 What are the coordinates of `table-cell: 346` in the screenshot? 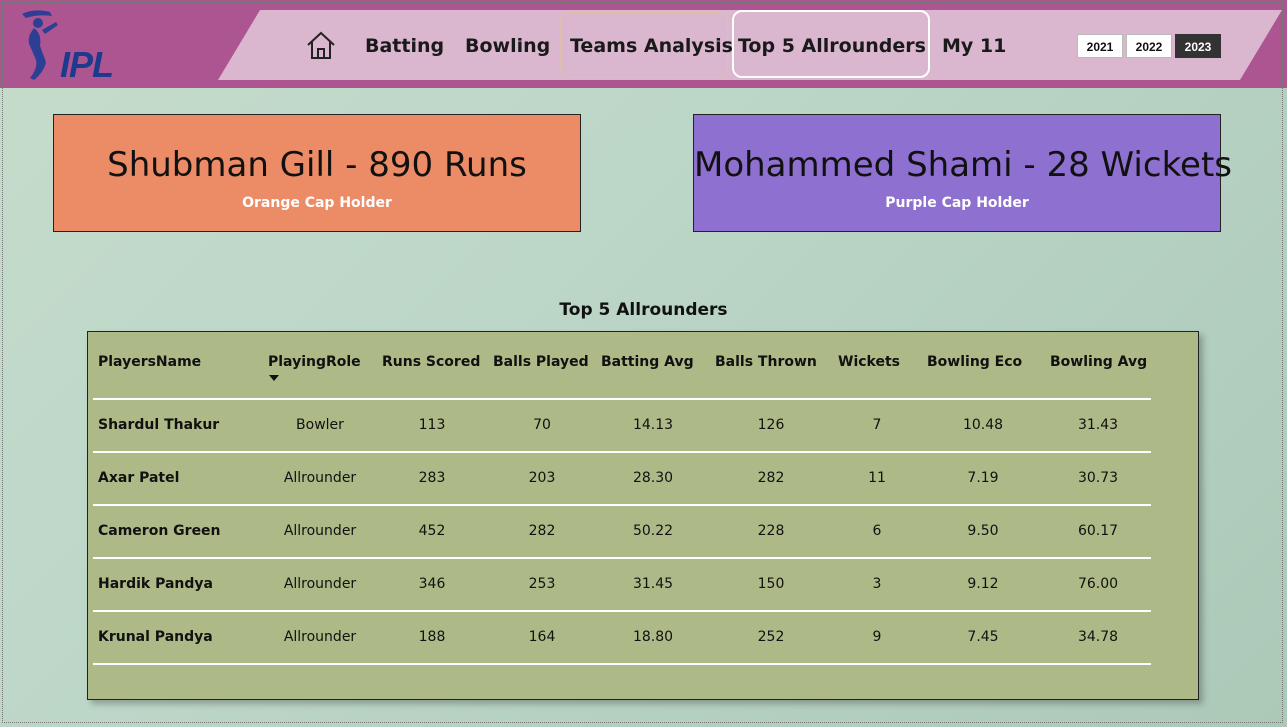 It's located at (432, 584).